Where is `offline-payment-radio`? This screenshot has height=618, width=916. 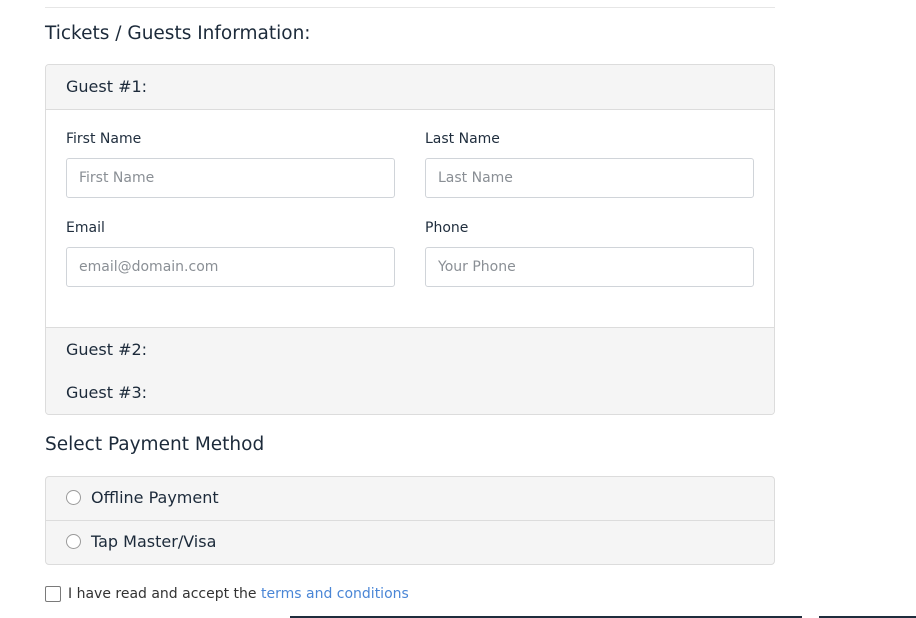
offline-payment-radio is located at coordinates (73, 497).